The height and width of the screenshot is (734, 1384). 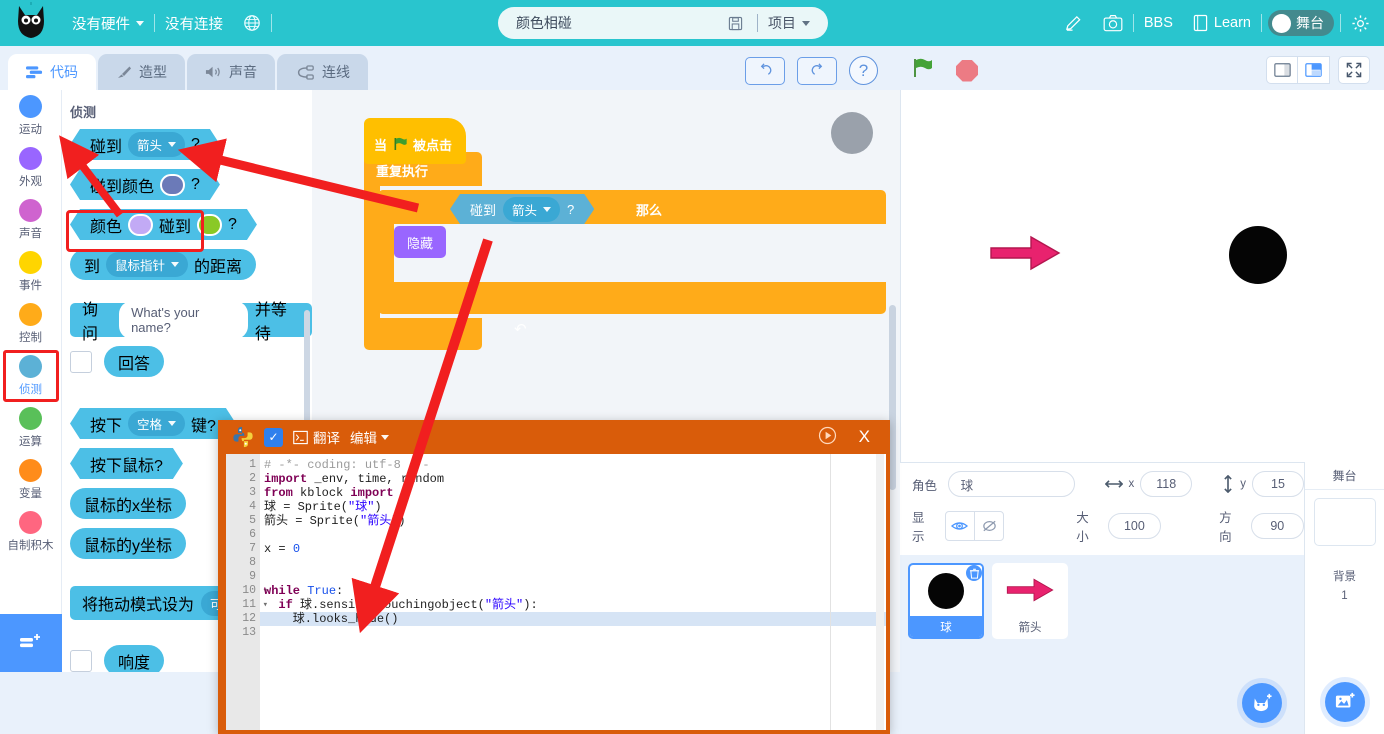 I want to click on category-looks: 外观, so click(x=30, y=168).